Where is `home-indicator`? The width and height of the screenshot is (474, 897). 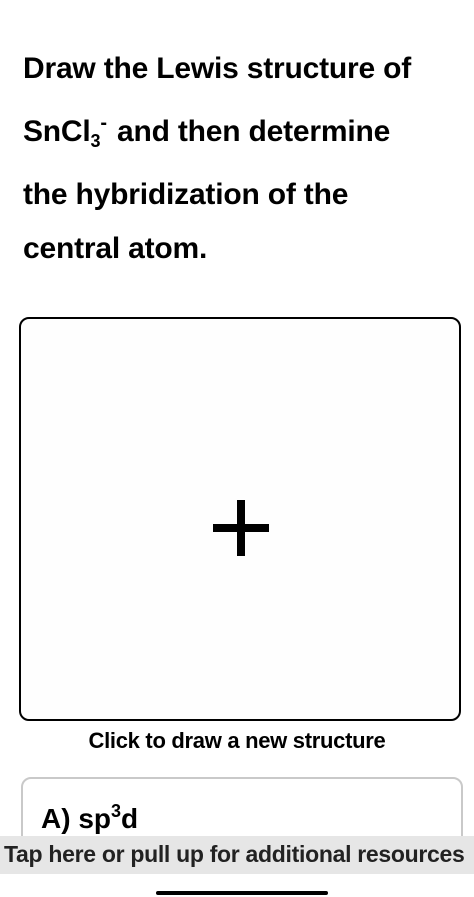 home-indicator is located at coordinates (242, 893).